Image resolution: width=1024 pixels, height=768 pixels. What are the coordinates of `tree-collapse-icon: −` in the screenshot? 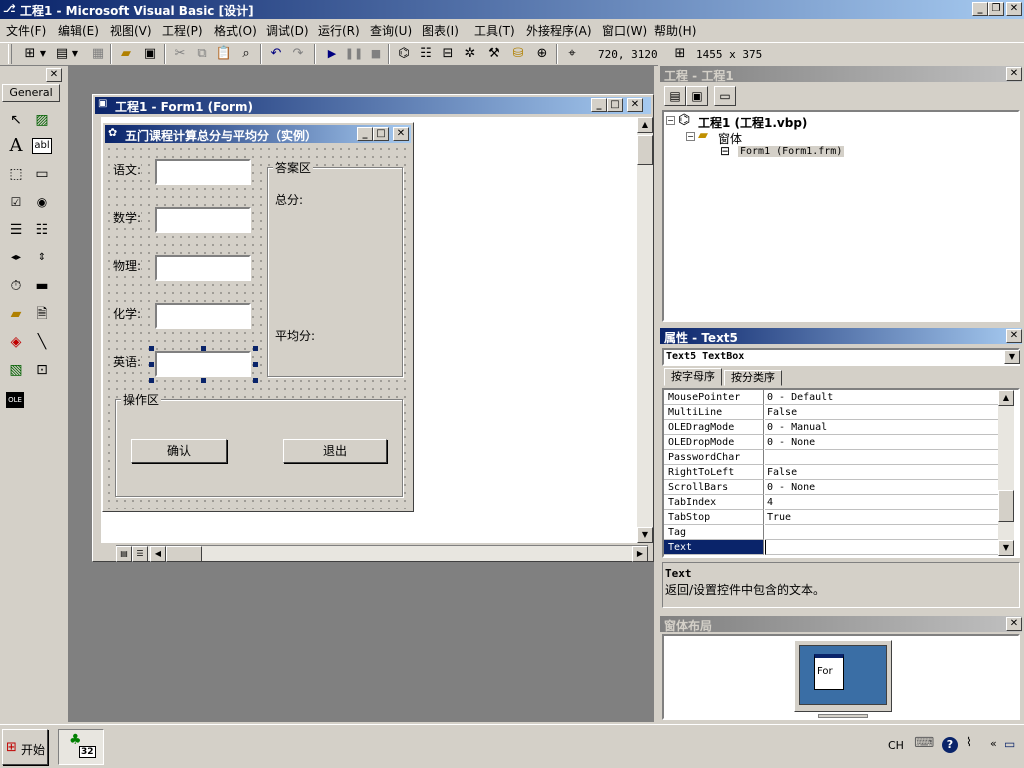 It's located at (690, 136).